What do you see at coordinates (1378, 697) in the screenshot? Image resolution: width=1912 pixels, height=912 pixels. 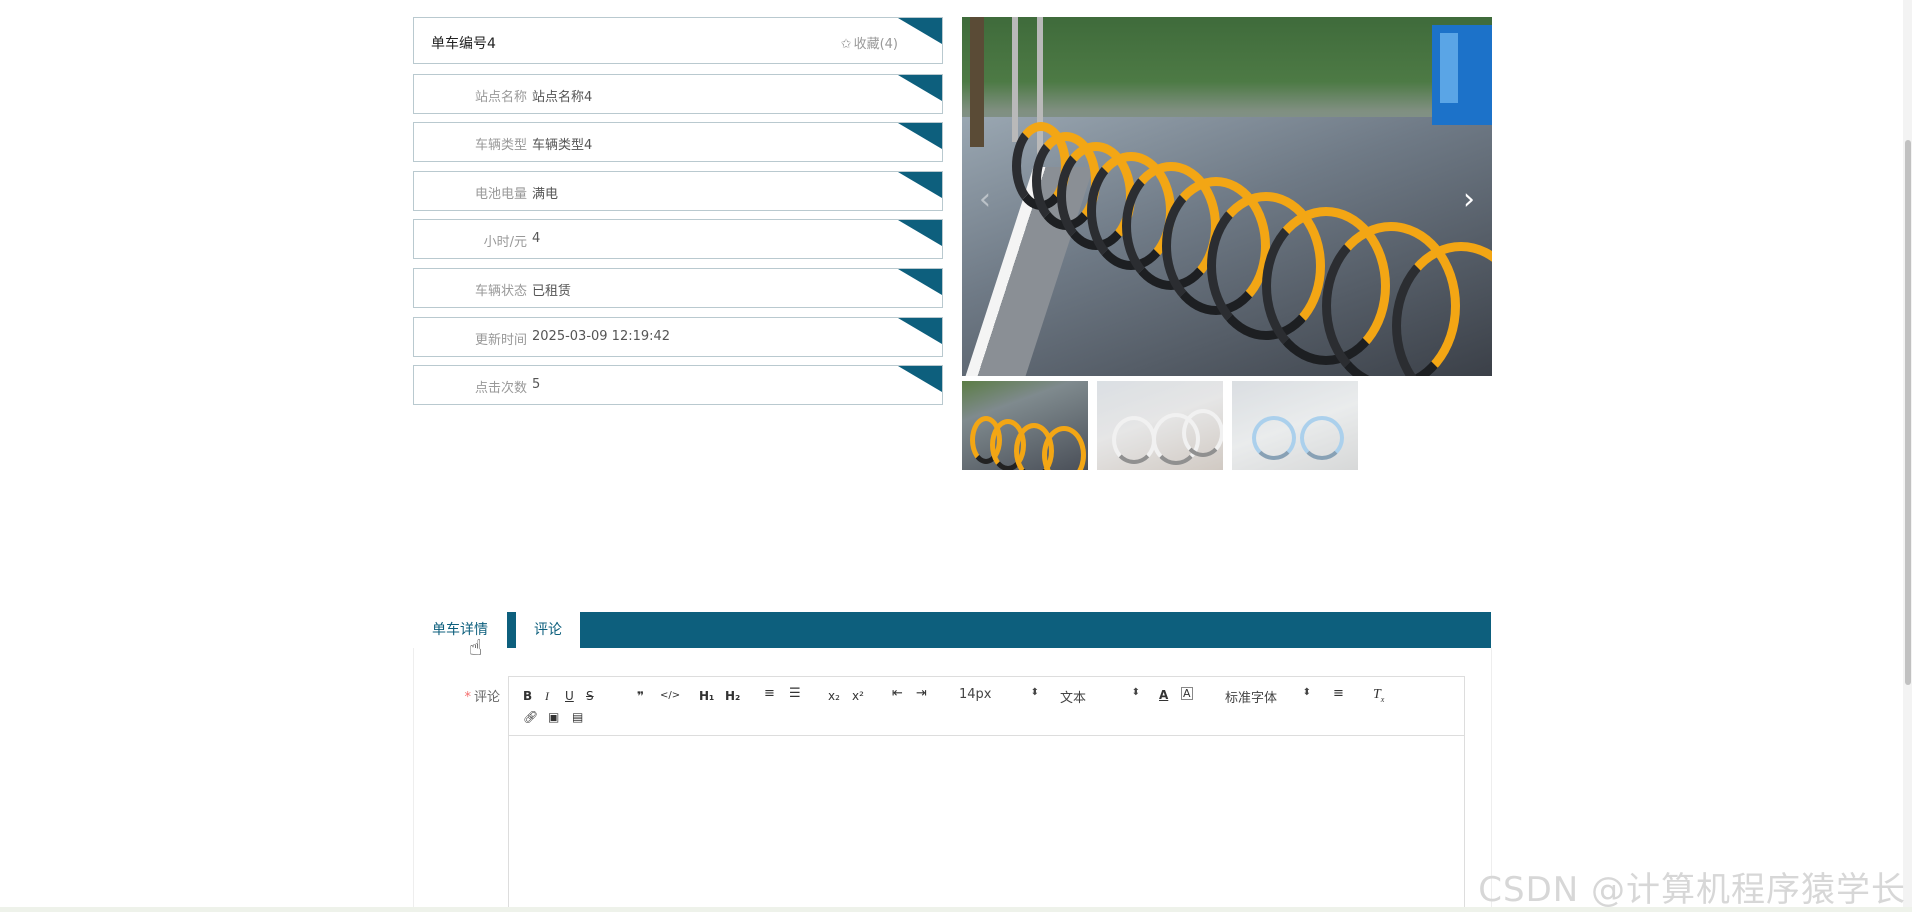 I see `clear-format-icon: Tx` at bounding box center [1378, 697].